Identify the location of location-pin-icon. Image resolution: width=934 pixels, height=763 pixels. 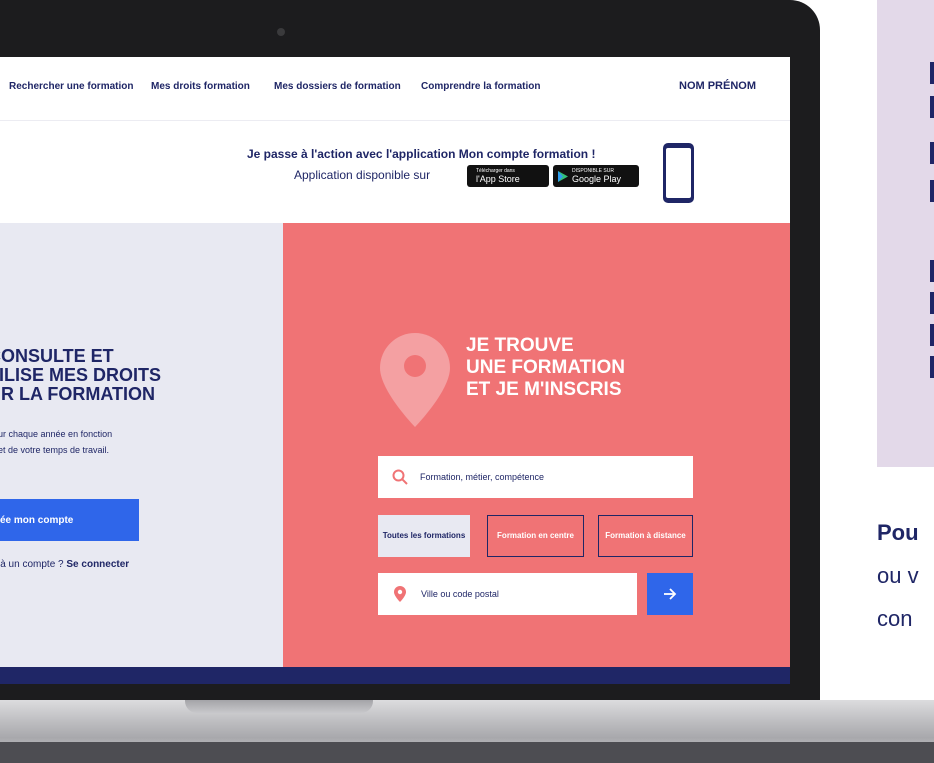
(415, 380).